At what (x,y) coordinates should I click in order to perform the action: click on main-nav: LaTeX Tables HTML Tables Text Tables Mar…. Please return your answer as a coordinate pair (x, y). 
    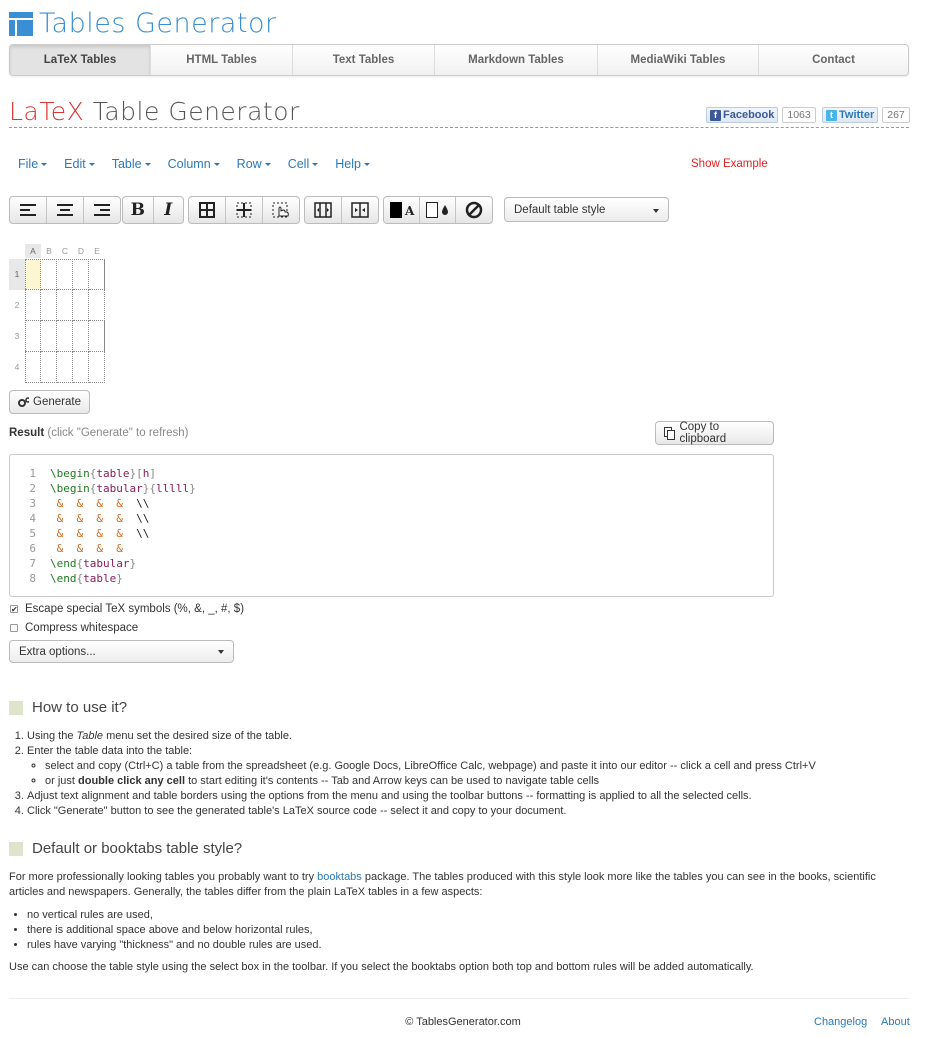
    Looking at the image, I should click on (459, 60).